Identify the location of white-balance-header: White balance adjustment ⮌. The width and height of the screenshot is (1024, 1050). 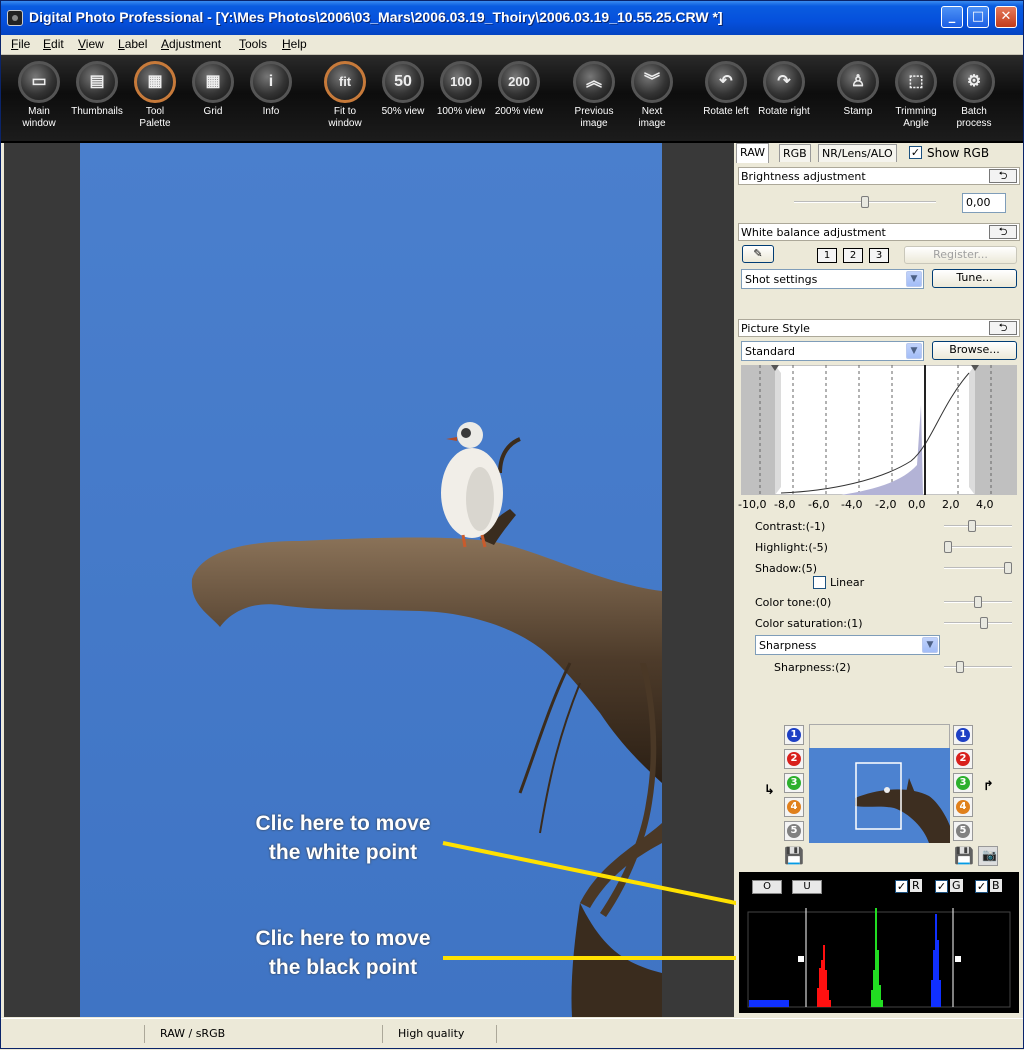
(879, 232).